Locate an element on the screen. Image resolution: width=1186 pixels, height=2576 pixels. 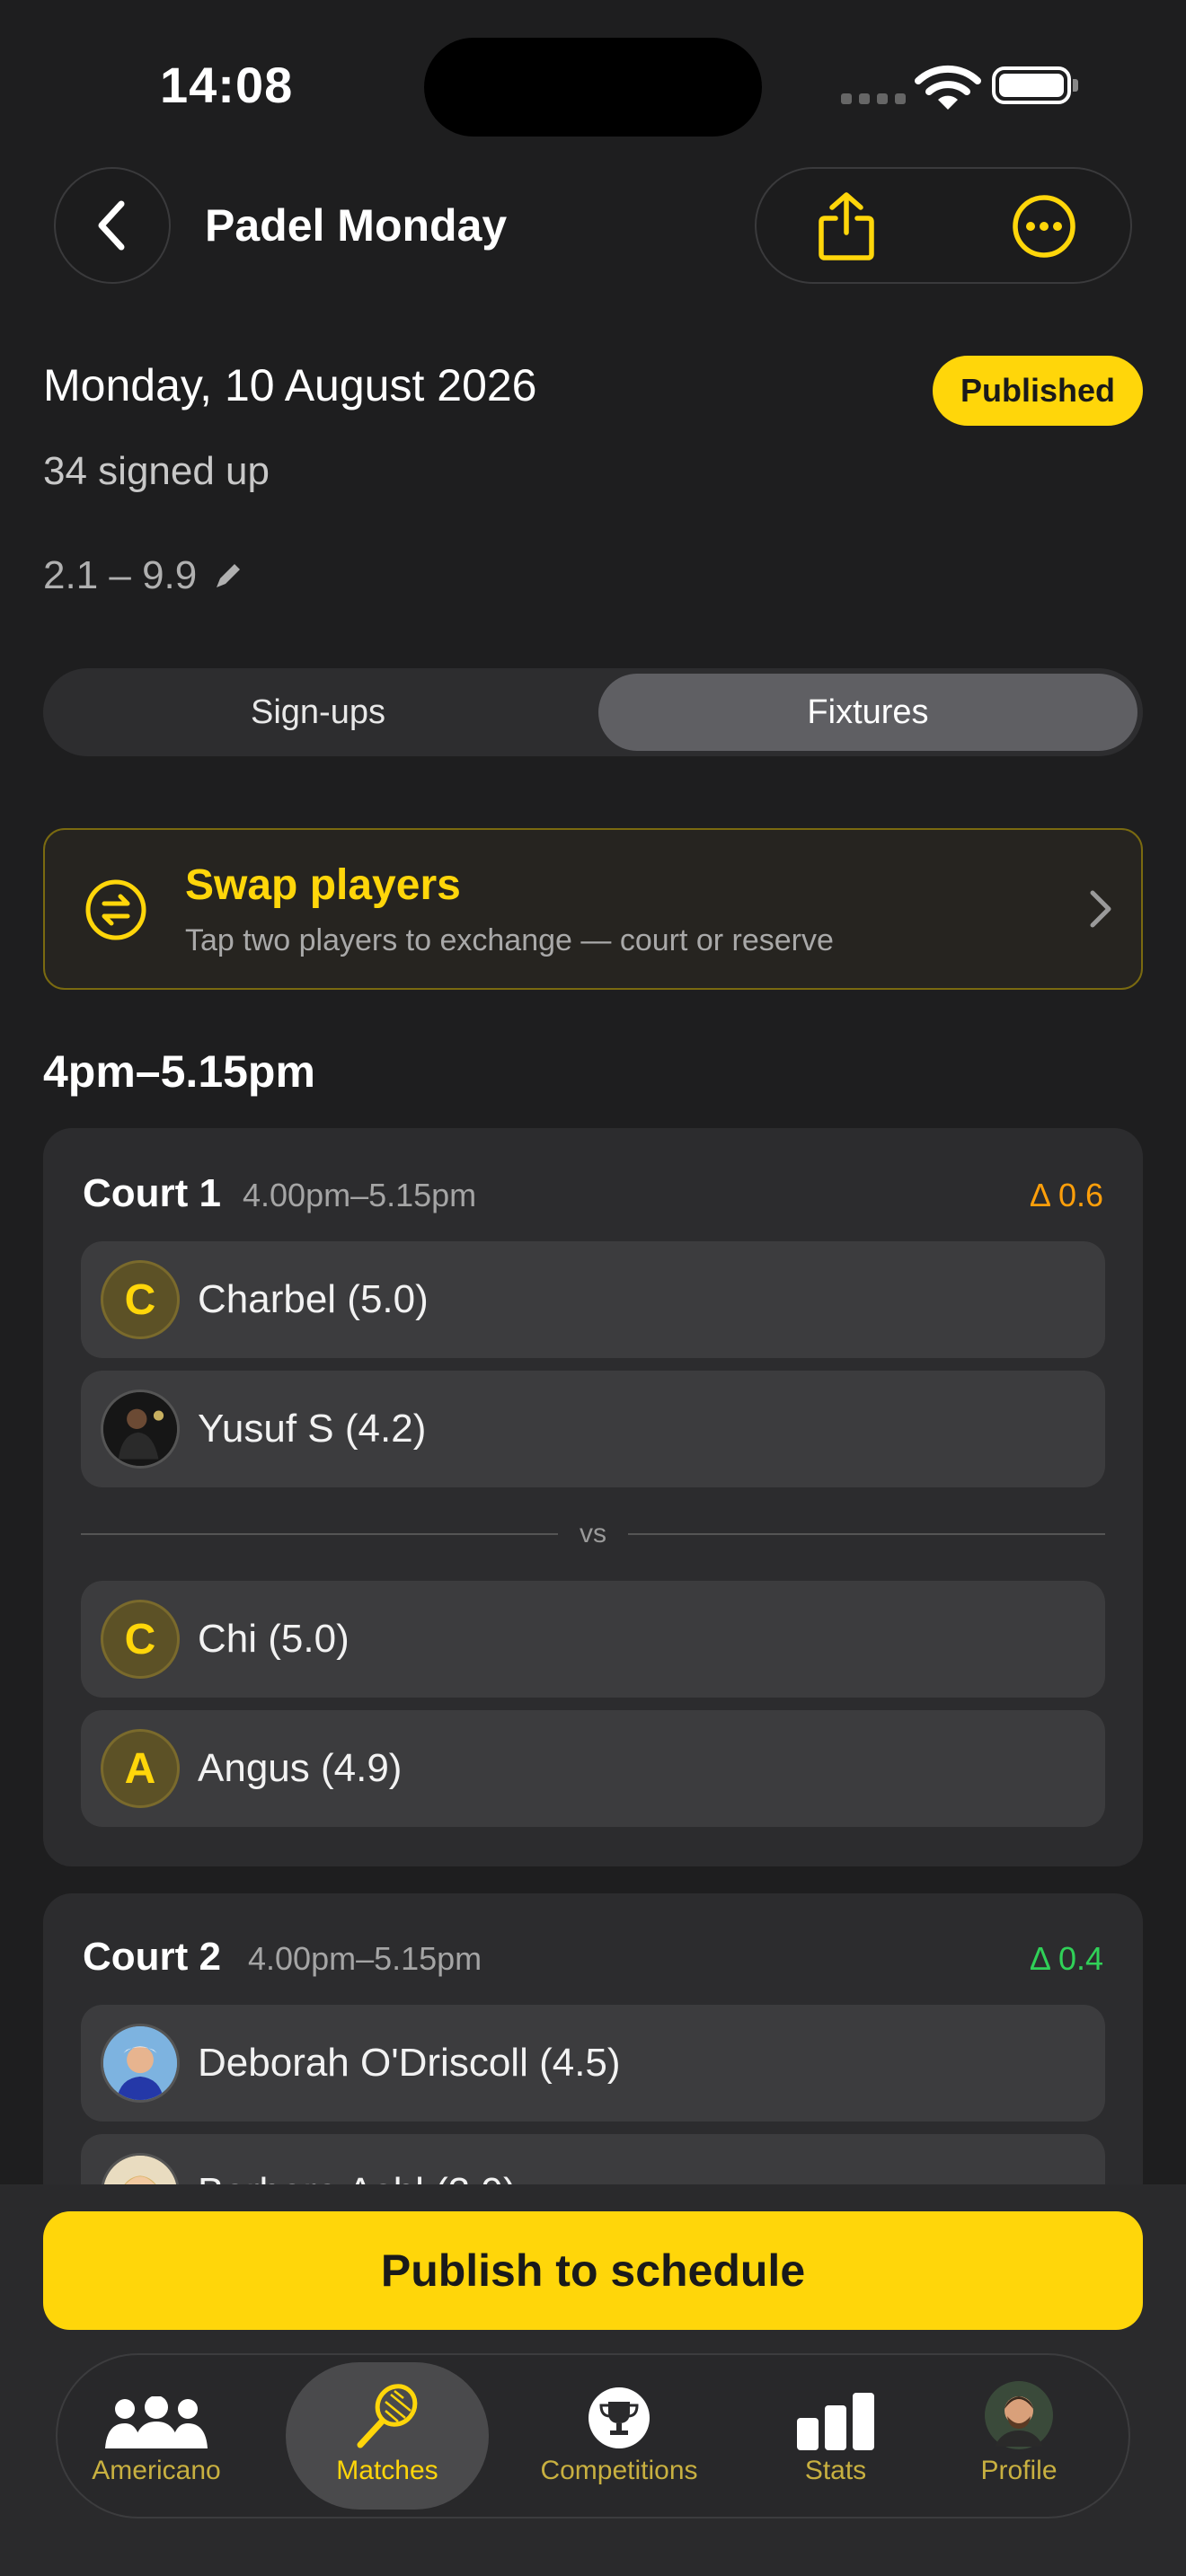
pencil-icon is located at coordinates (229, 575).